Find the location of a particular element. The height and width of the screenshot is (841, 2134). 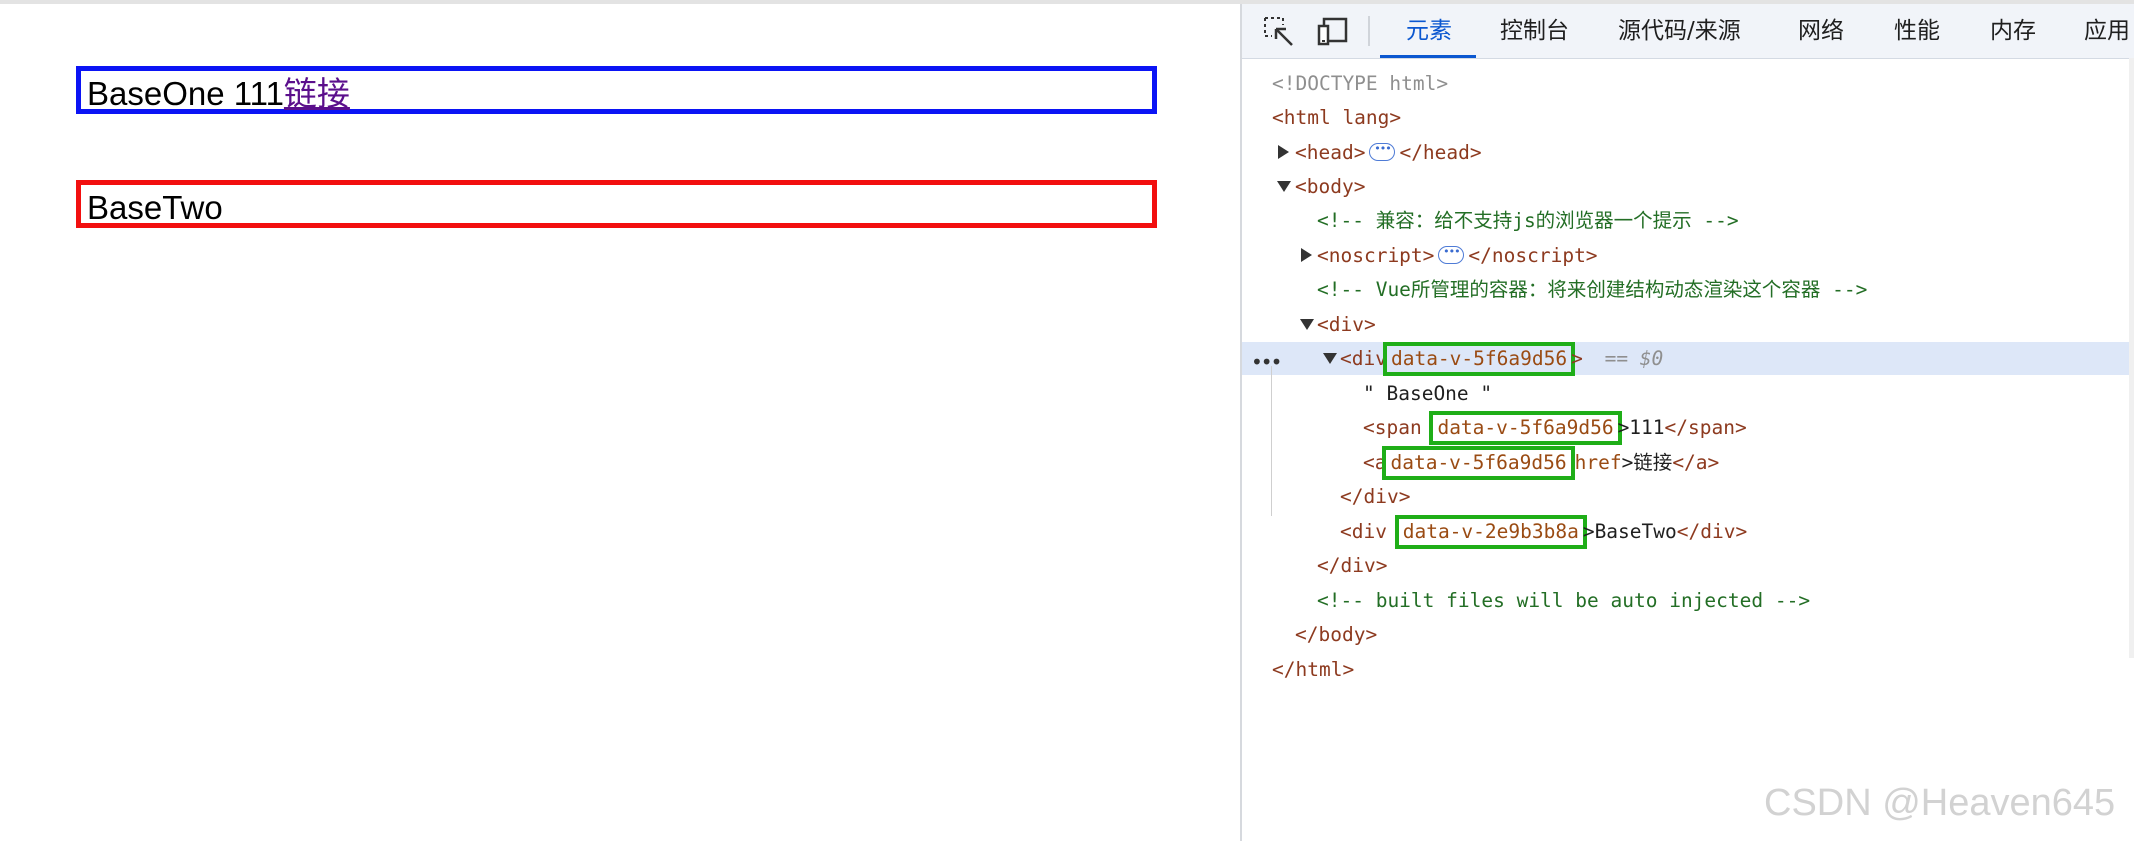

base-two-text: BaseTwo is located at coordinates (155, 207).